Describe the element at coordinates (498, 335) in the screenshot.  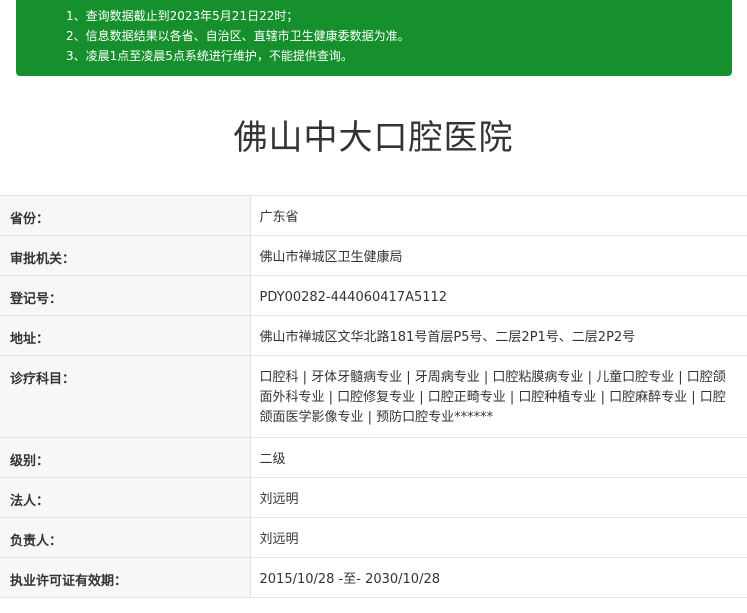
I see `row-value: 佛山市禅城区文华北路181号首层P5号、二层2P1号、二层2P2号` at that location.